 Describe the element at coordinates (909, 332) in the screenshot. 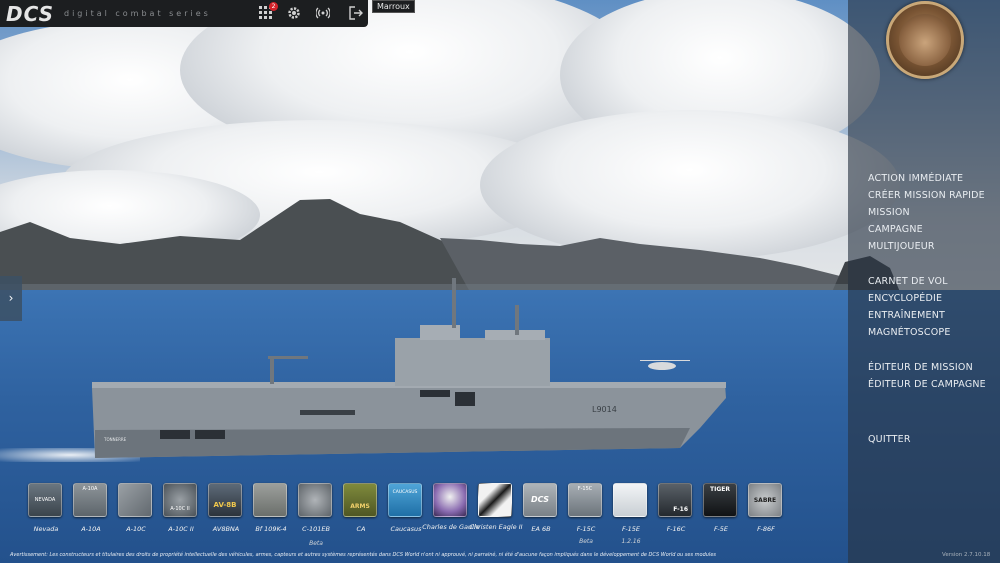

I see `menu-replay: MAGNÉTOSCOPE` at that location.